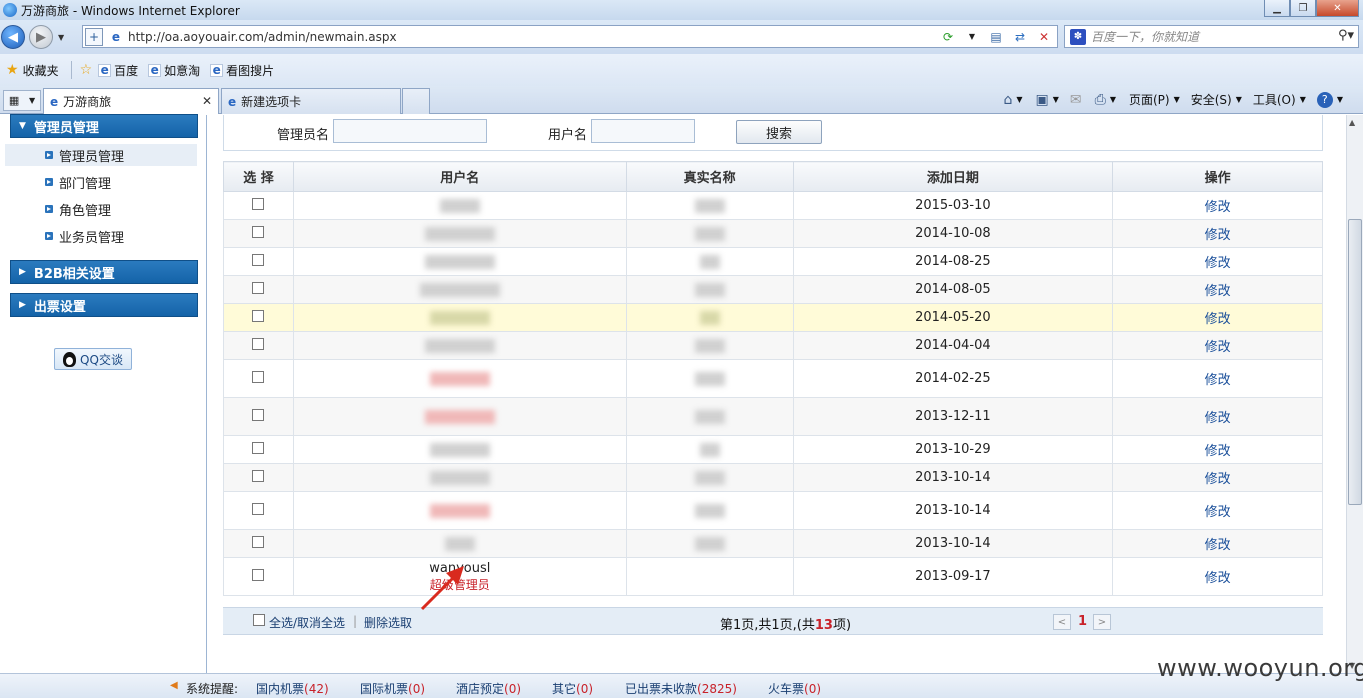 Image resolution: width=1363 pixels, height=698 pixels. What do you see at coordinates (1154, 99) in the screenshot?
I see `page-menu: 页面(P) ▼` at bounding box center [1154, 99].